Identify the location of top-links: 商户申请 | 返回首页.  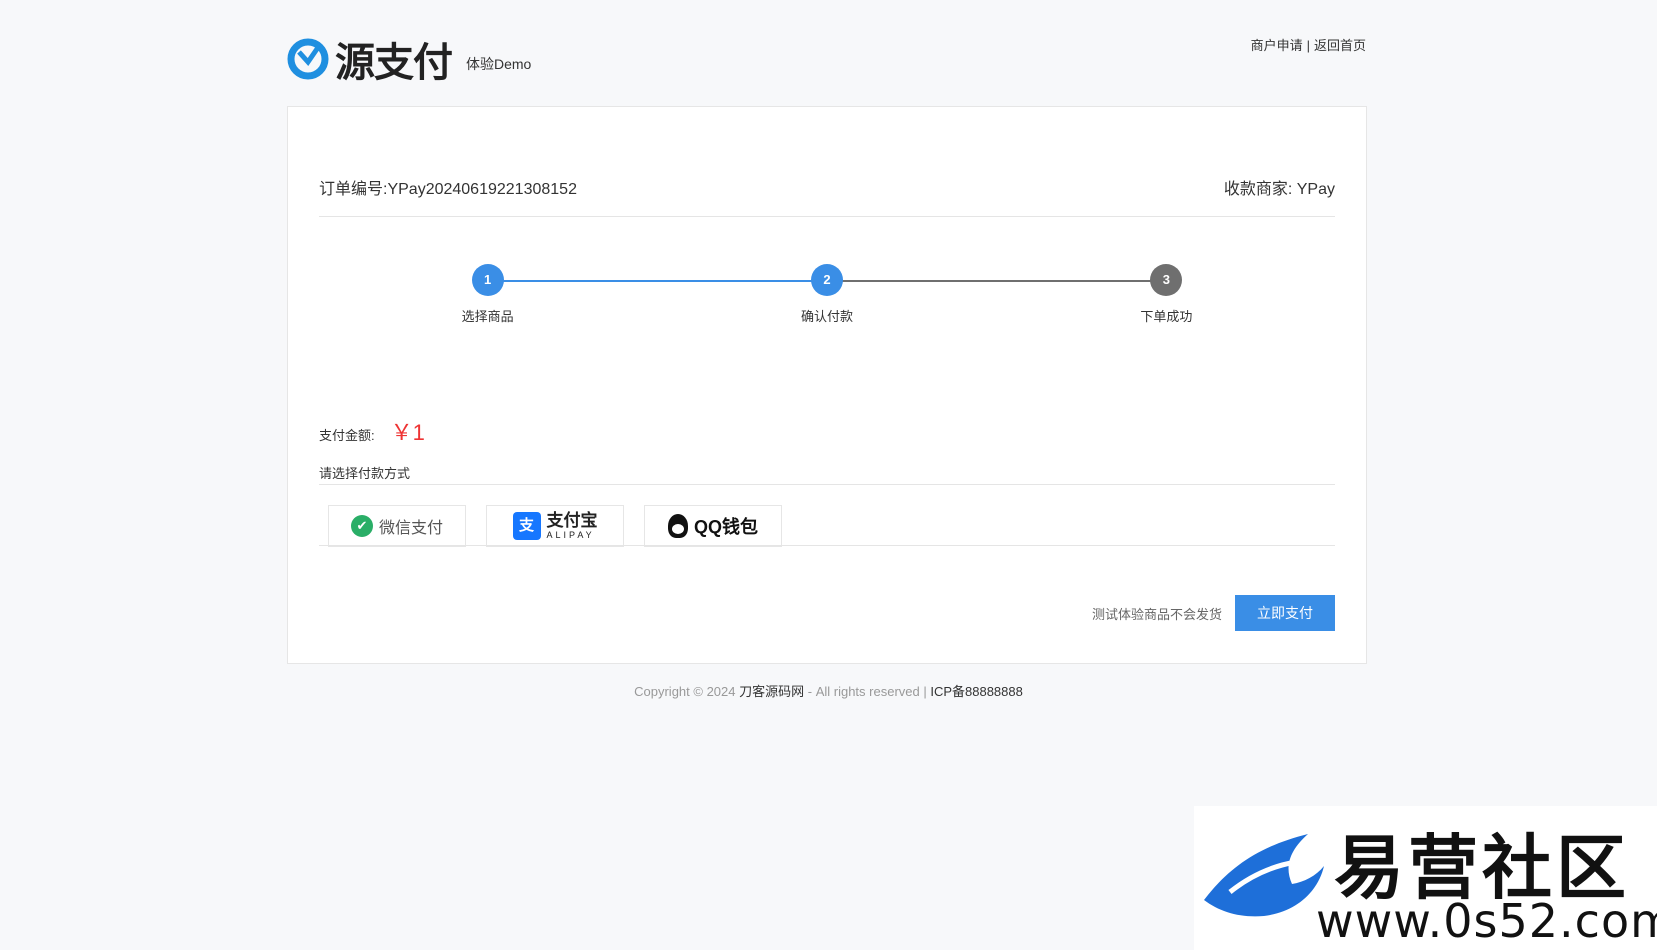
(1308, 44).